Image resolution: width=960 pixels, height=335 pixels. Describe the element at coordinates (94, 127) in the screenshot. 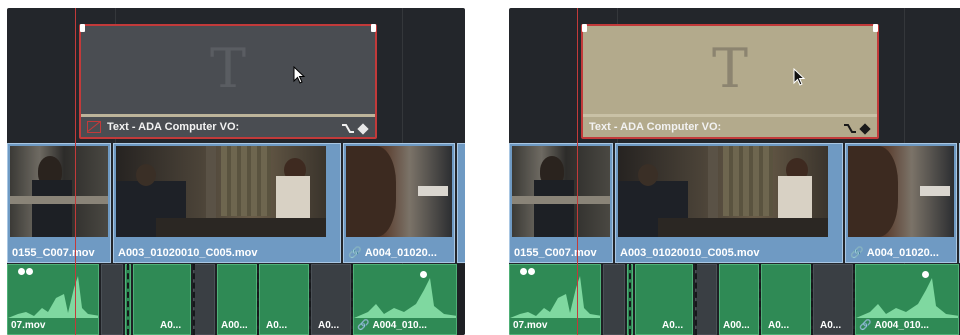

I see `clip-disabled-icon` at that location.